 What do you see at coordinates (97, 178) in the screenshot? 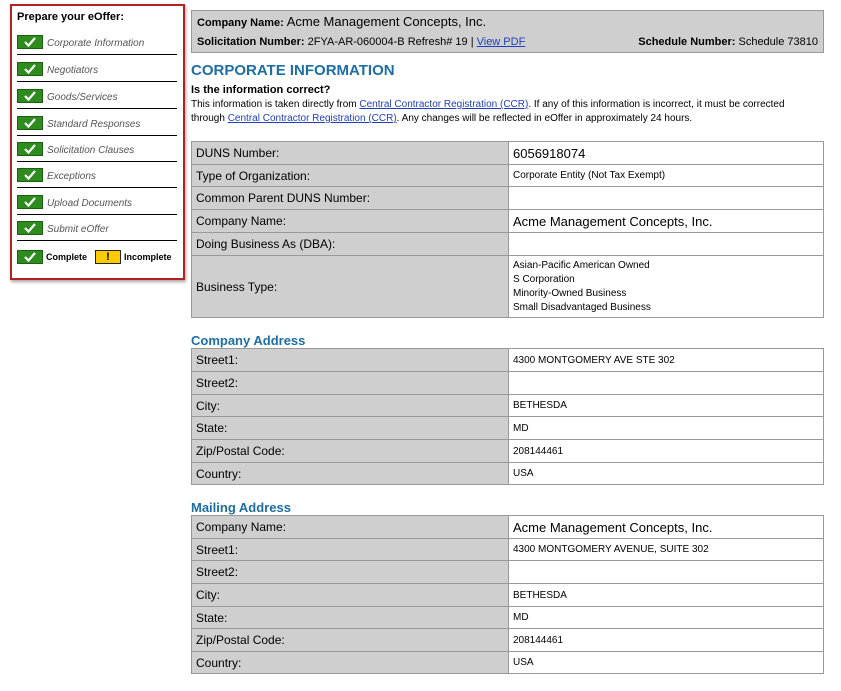
I see `step-exceptions: Exceptions` at bounding box center [97, 178].